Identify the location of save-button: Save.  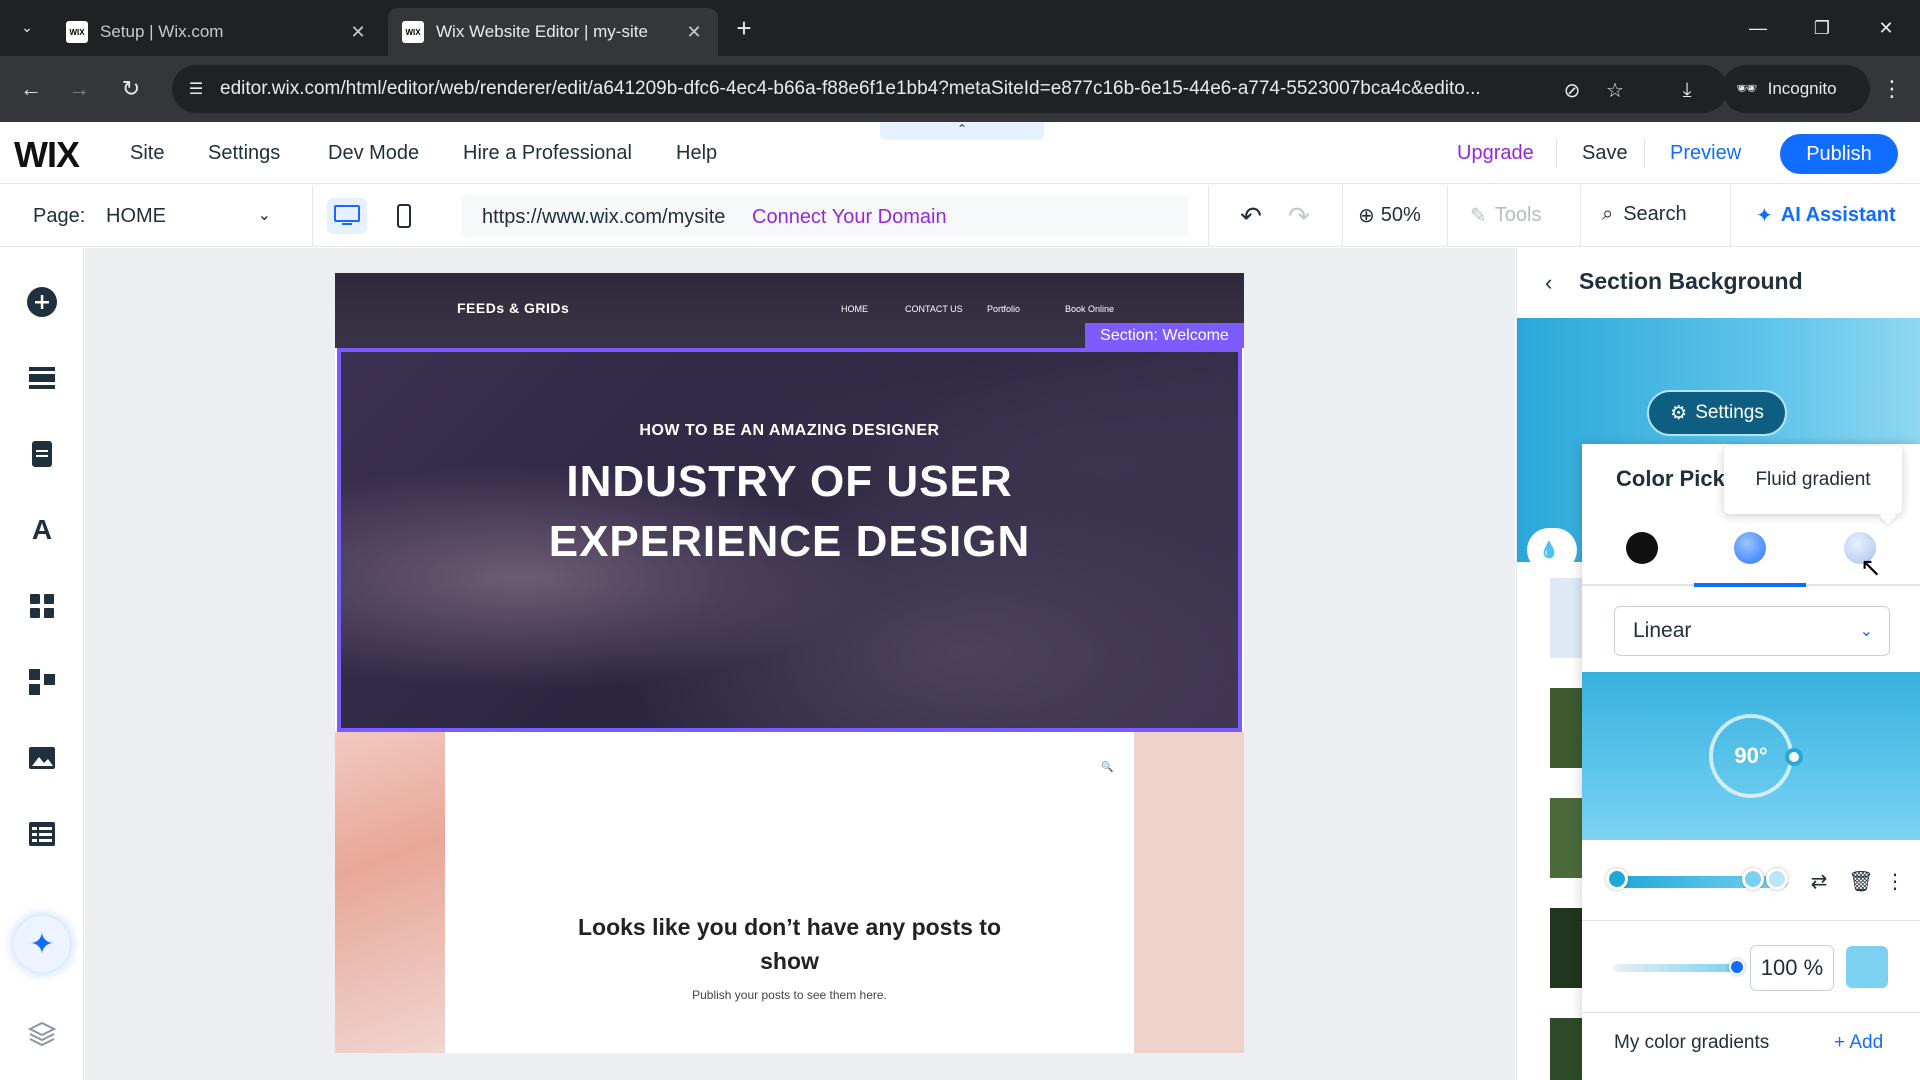
(1605, 153).